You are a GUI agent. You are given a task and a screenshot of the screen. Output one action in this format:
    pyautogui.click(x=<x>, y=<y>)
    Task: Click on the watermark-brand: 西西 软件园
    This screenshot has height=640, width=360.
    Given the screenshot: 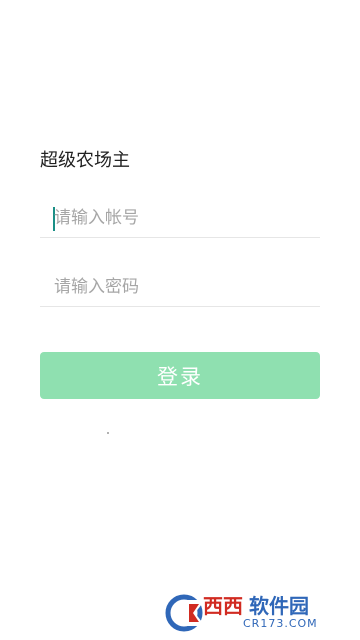 What is the action you would take?
    pyautogui.click(x=260, y=606)
    